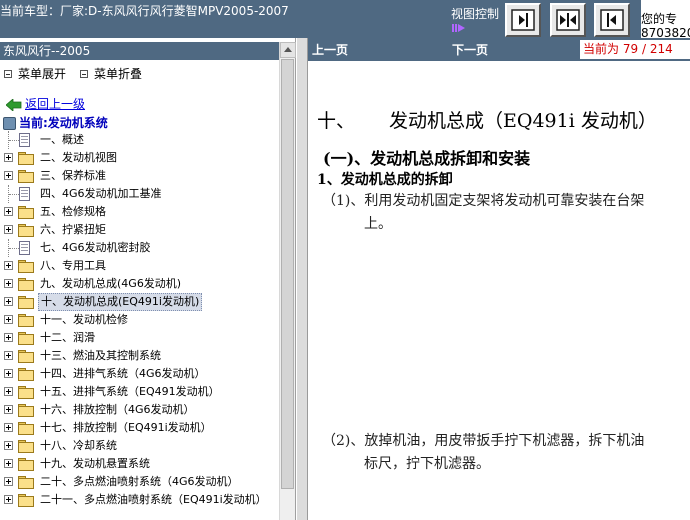  Describe the element at coordinates (130, 392) in the screenshot. I see `tree-item-label: 十五、进排气系统（EQ491发动机）` at that location.